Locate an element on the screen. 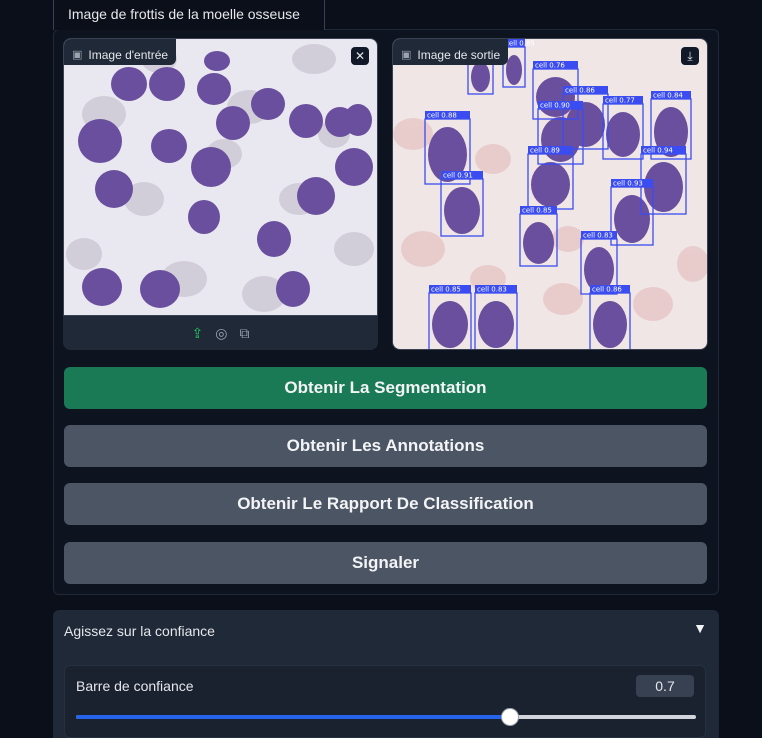 The image size is (762, 738). slider-fill is located at coordinates (293, 717).